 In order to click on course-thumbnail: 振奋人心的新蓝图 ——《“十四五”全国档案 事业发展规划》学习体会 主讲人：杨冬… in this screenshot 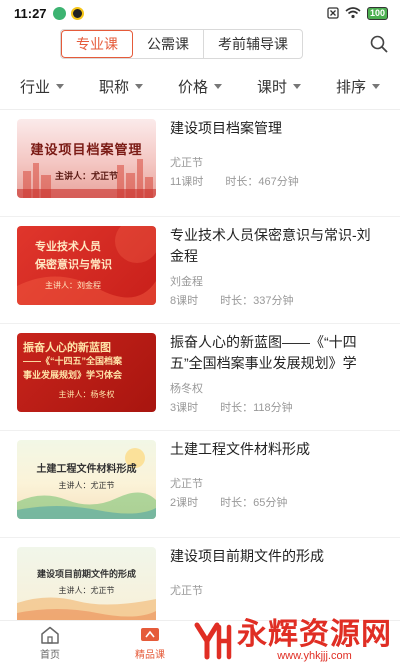, I will do `click(86, 372)`.